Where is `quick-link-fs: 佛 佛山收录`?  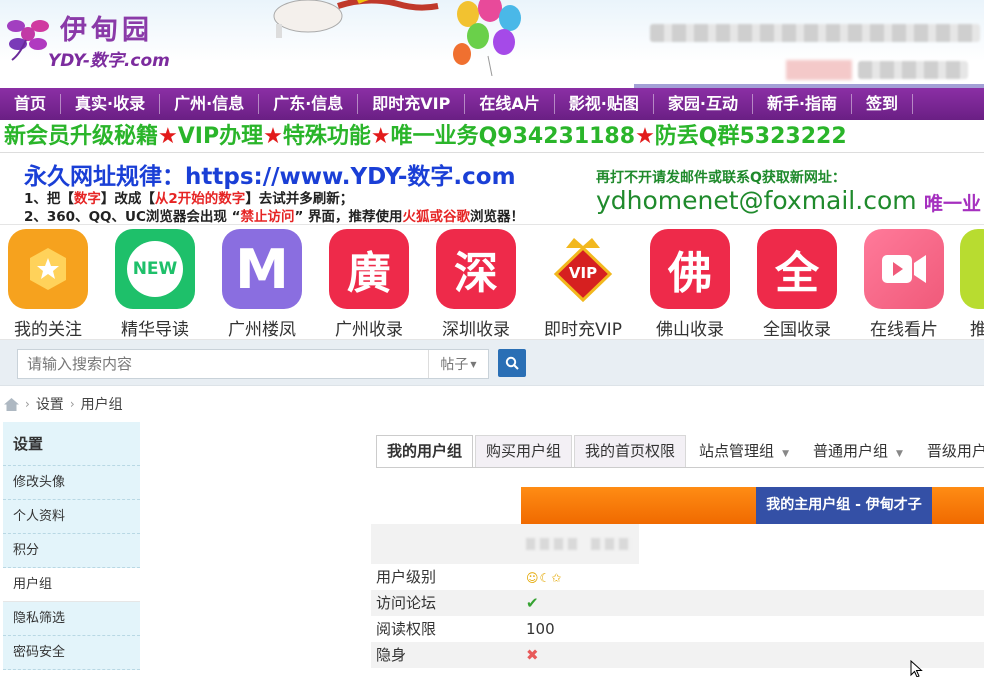
quick-link-fs: 佛 佛山收录 is located at coordinates (690, 284).